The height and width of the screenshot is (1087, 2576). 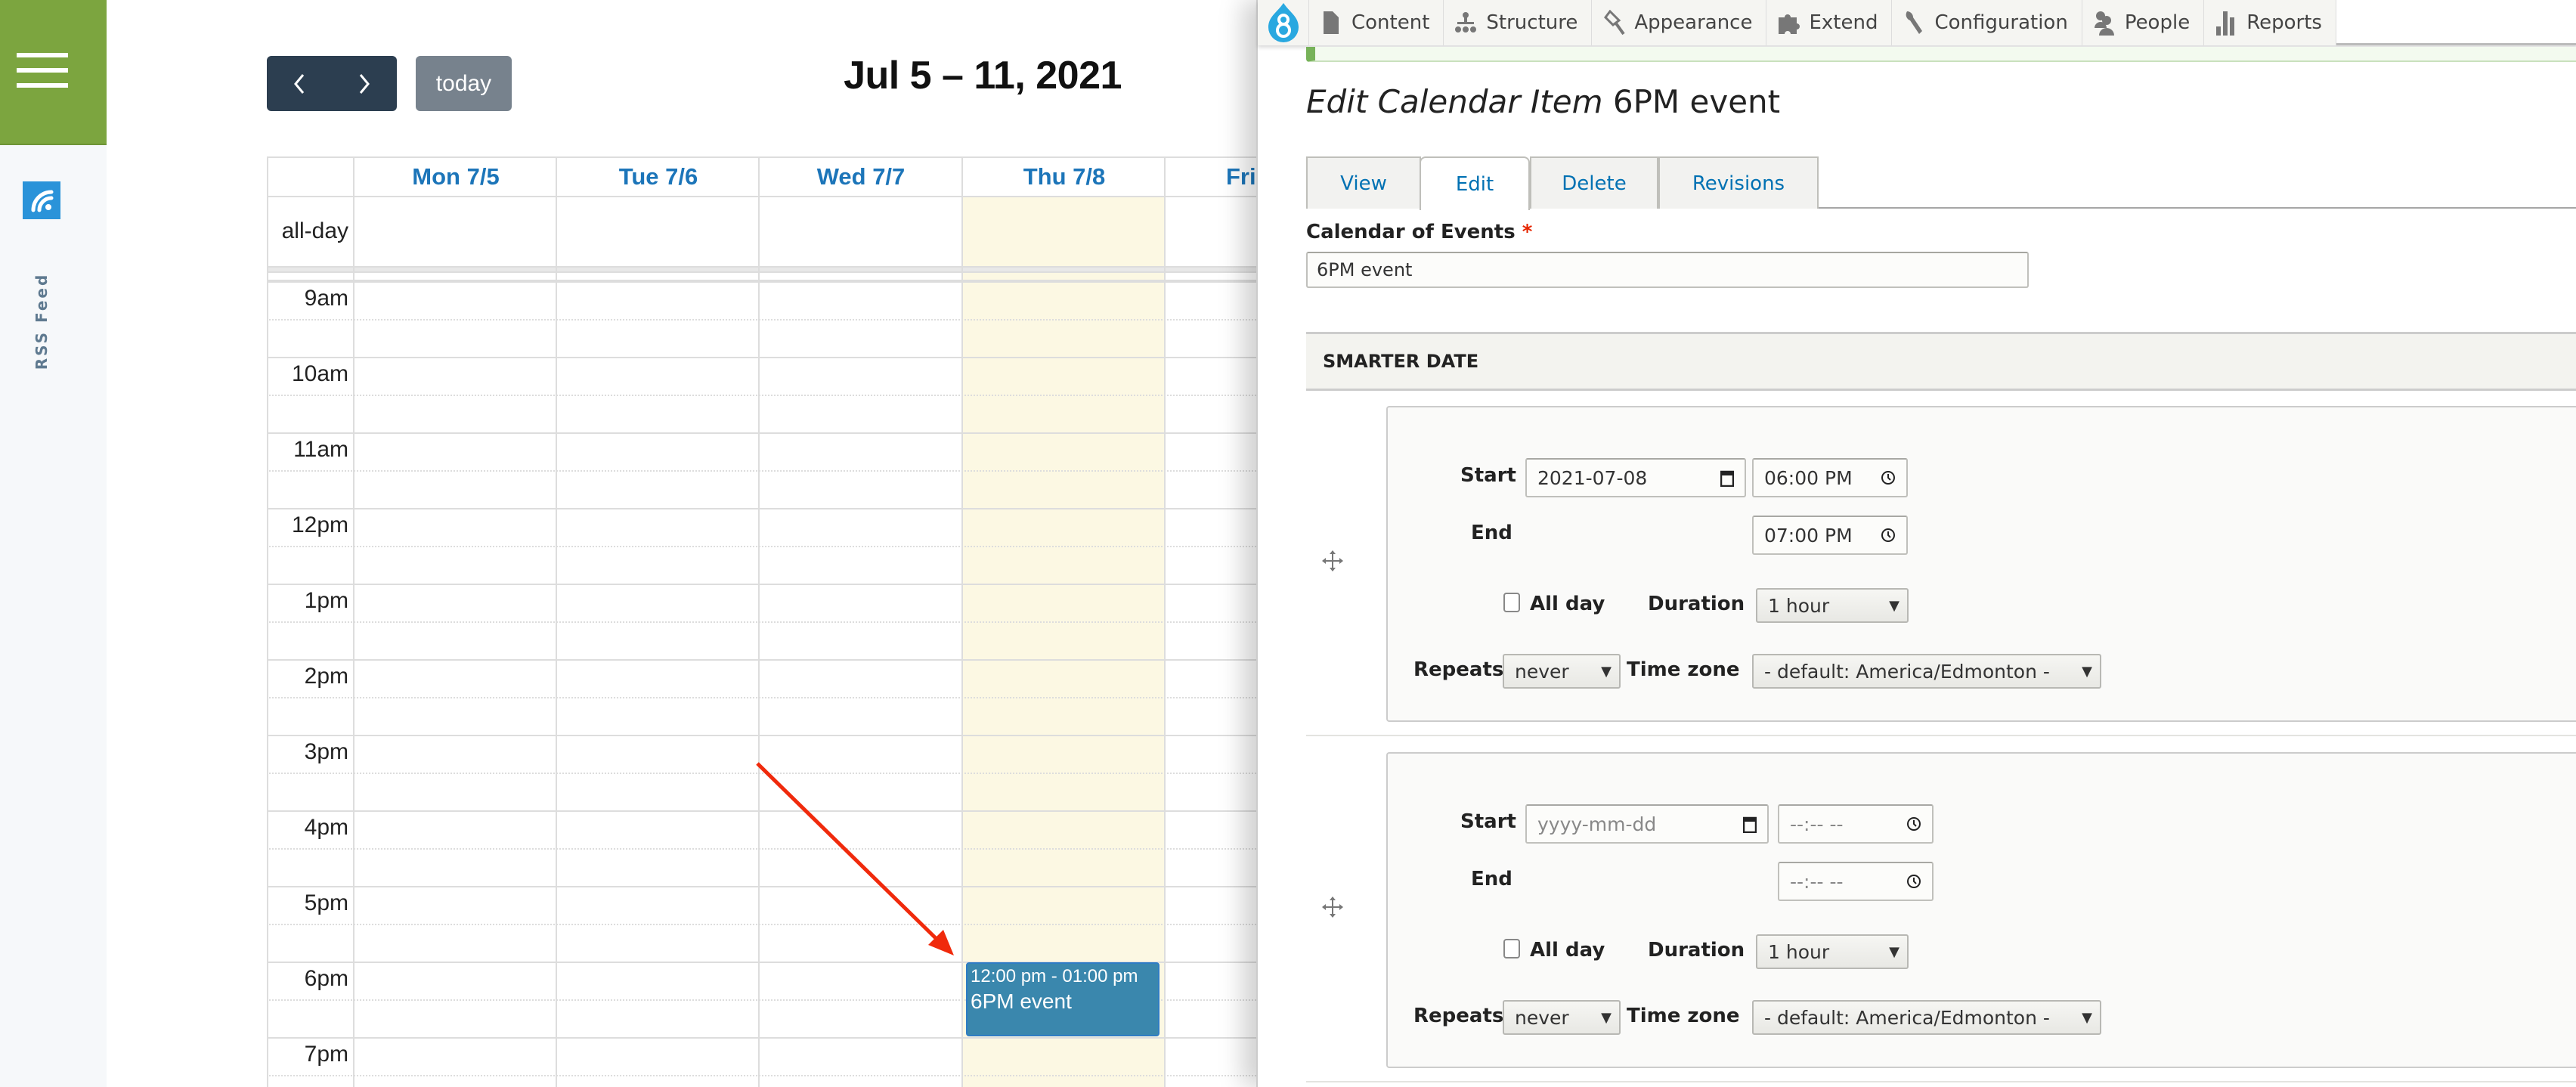 I want to click on toolbar-configuration: Configuration, so click(x=1987, y=23).